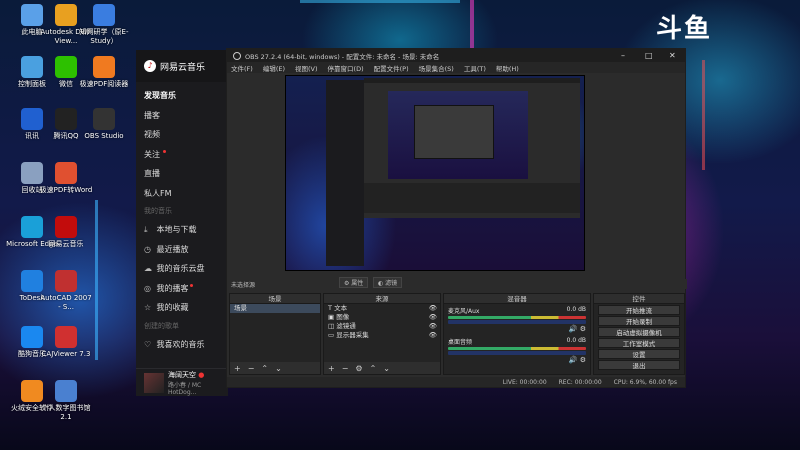  I want to click on desktop-icon-label: 网易云音乐, so click(66, 244).